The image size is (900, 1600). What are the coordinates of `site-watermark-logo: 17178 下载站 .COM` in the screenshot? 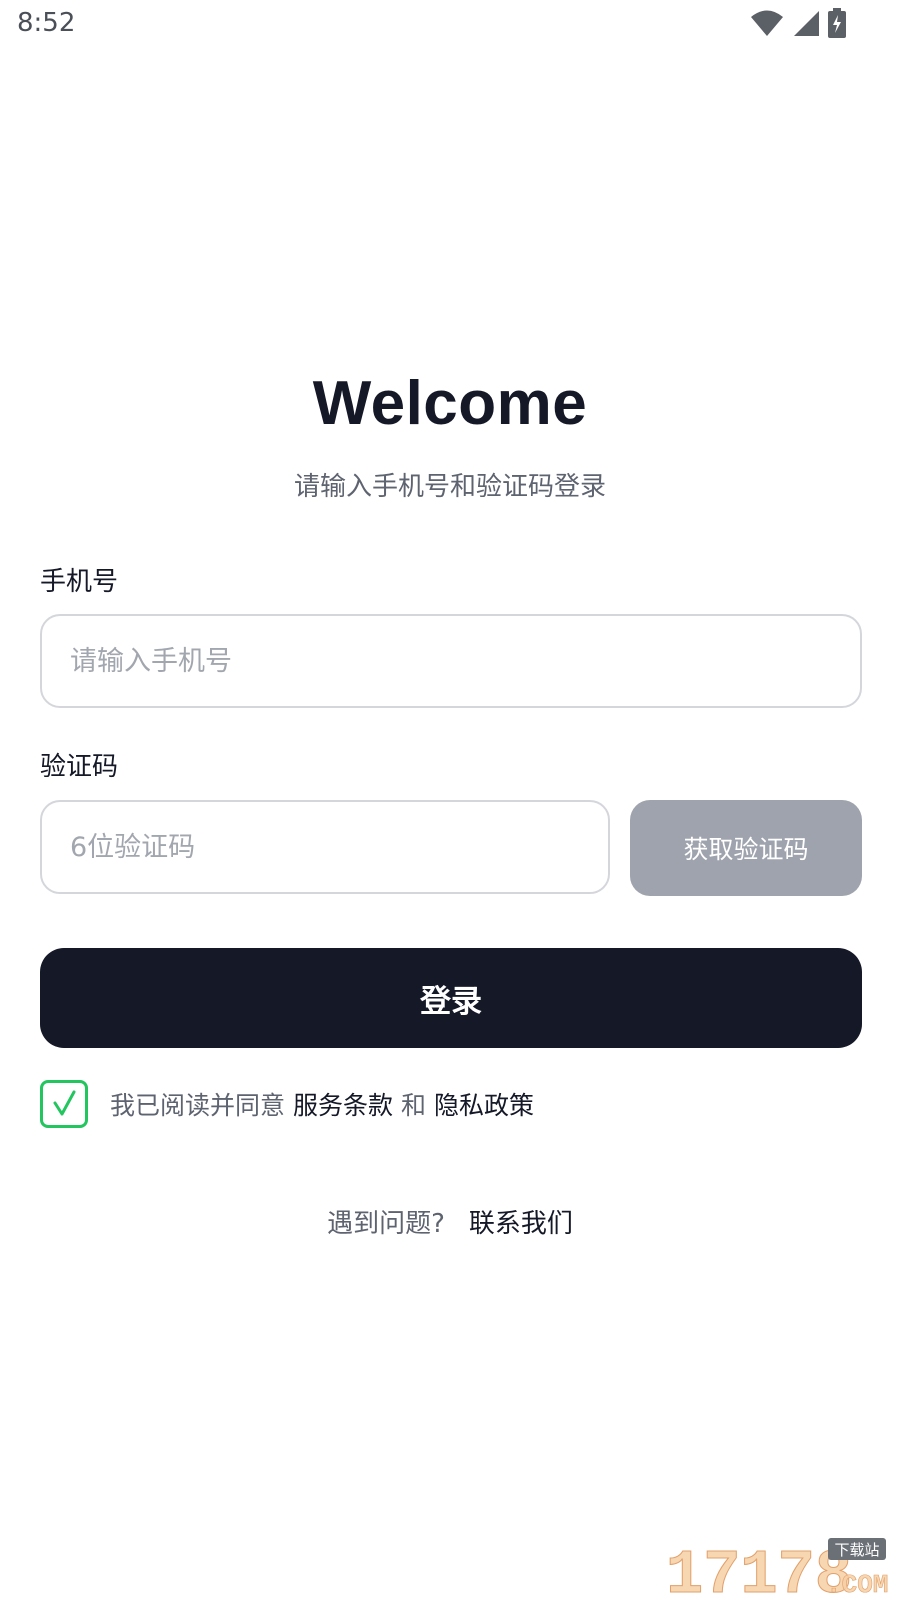 It's located at (777, 1568).